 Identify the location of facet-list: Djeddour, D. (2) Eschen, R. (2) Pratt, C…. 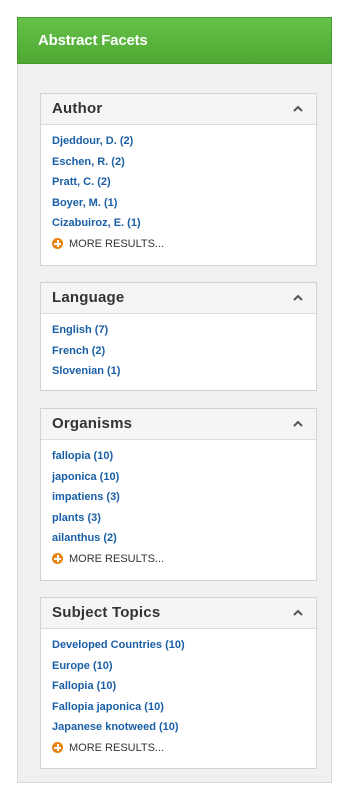
(178, 191).